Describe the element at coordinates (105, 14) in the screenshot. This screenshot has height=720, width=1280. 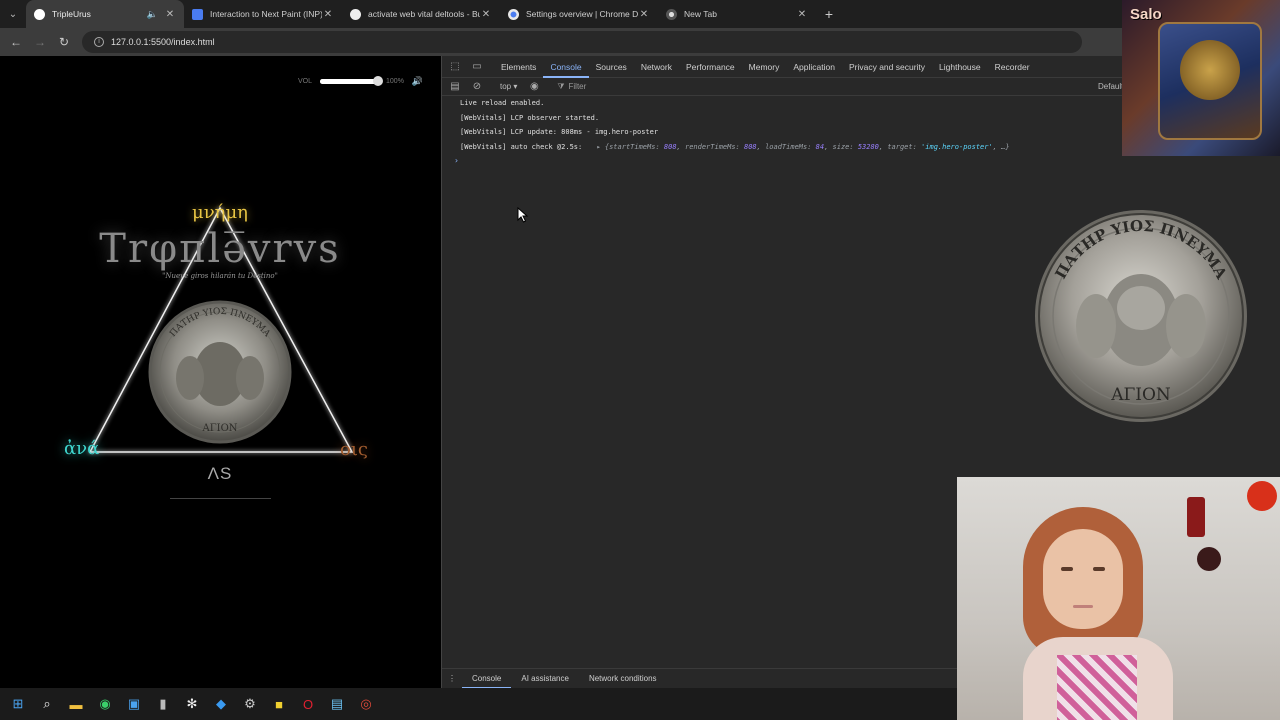
I see `tab-tripleurus: TripleUrus 🔈 ✕` at that location.